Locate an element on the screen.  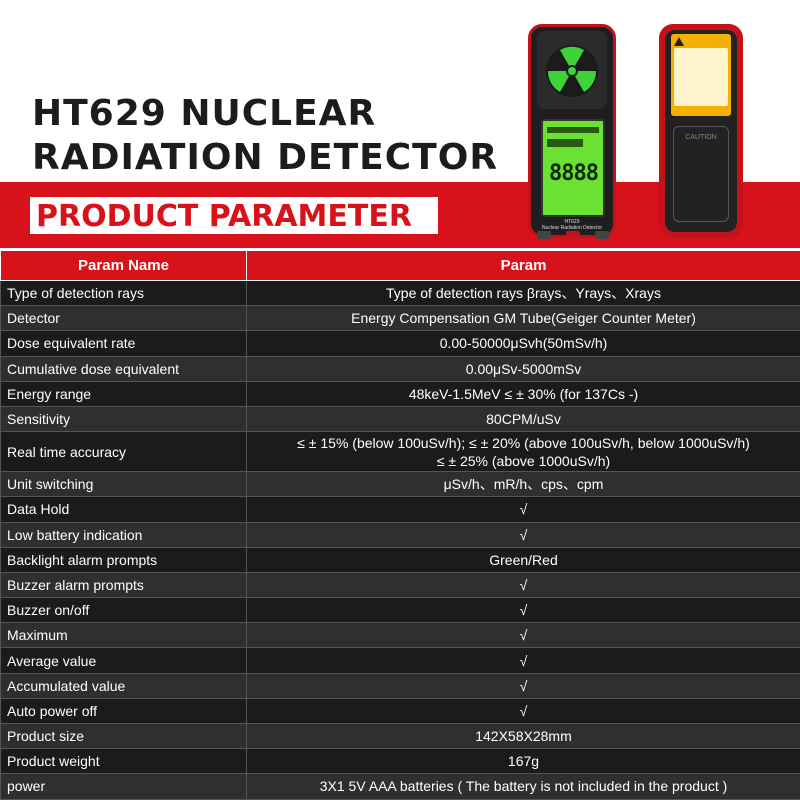
caution-label: CAUTION is located at coordinates (701, 174).